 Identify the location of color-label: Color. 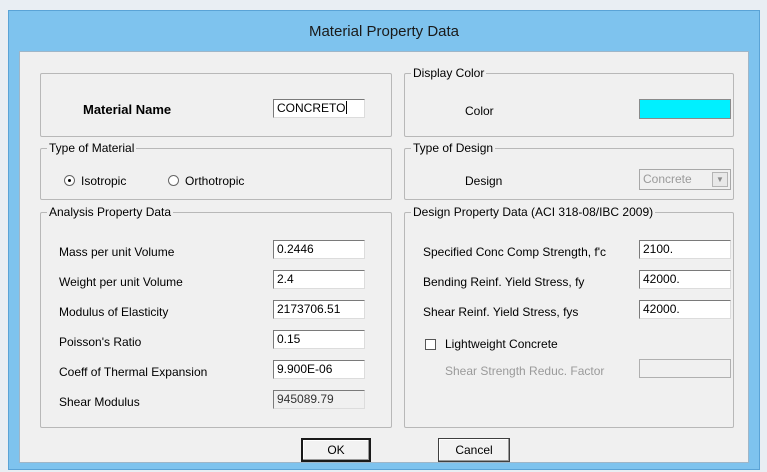
(479, 111).